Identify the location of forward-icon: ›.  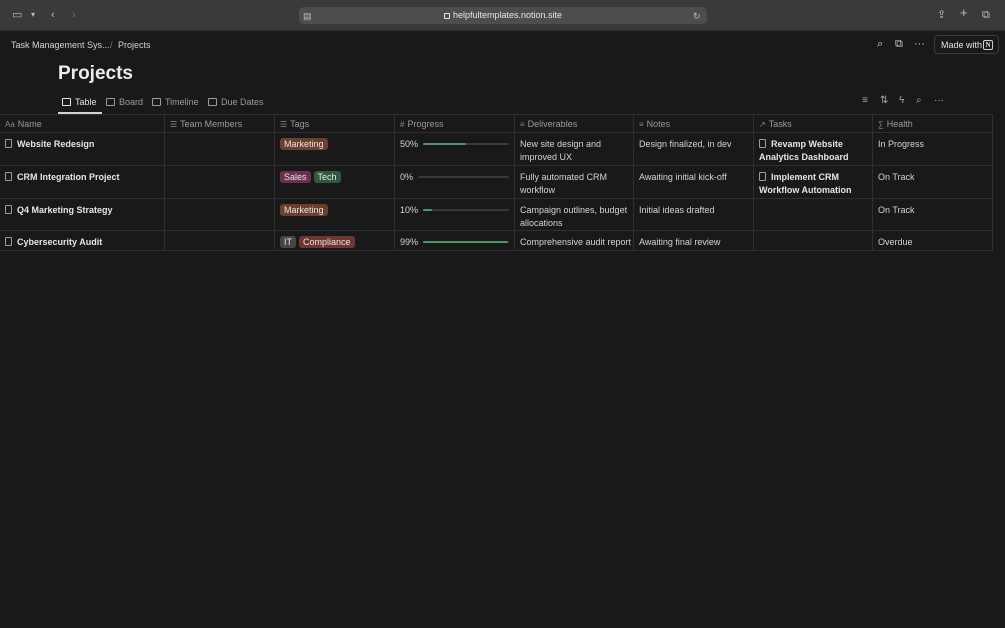
(74, 15).